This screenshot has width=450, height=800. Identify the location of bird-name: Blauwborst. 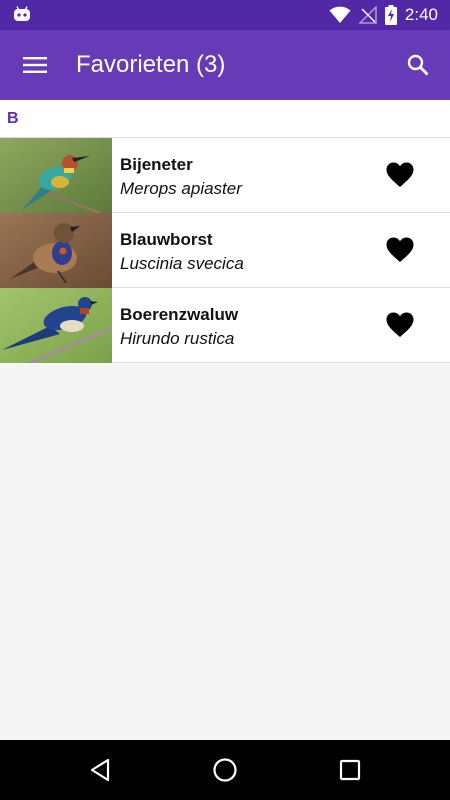
(166, 239).